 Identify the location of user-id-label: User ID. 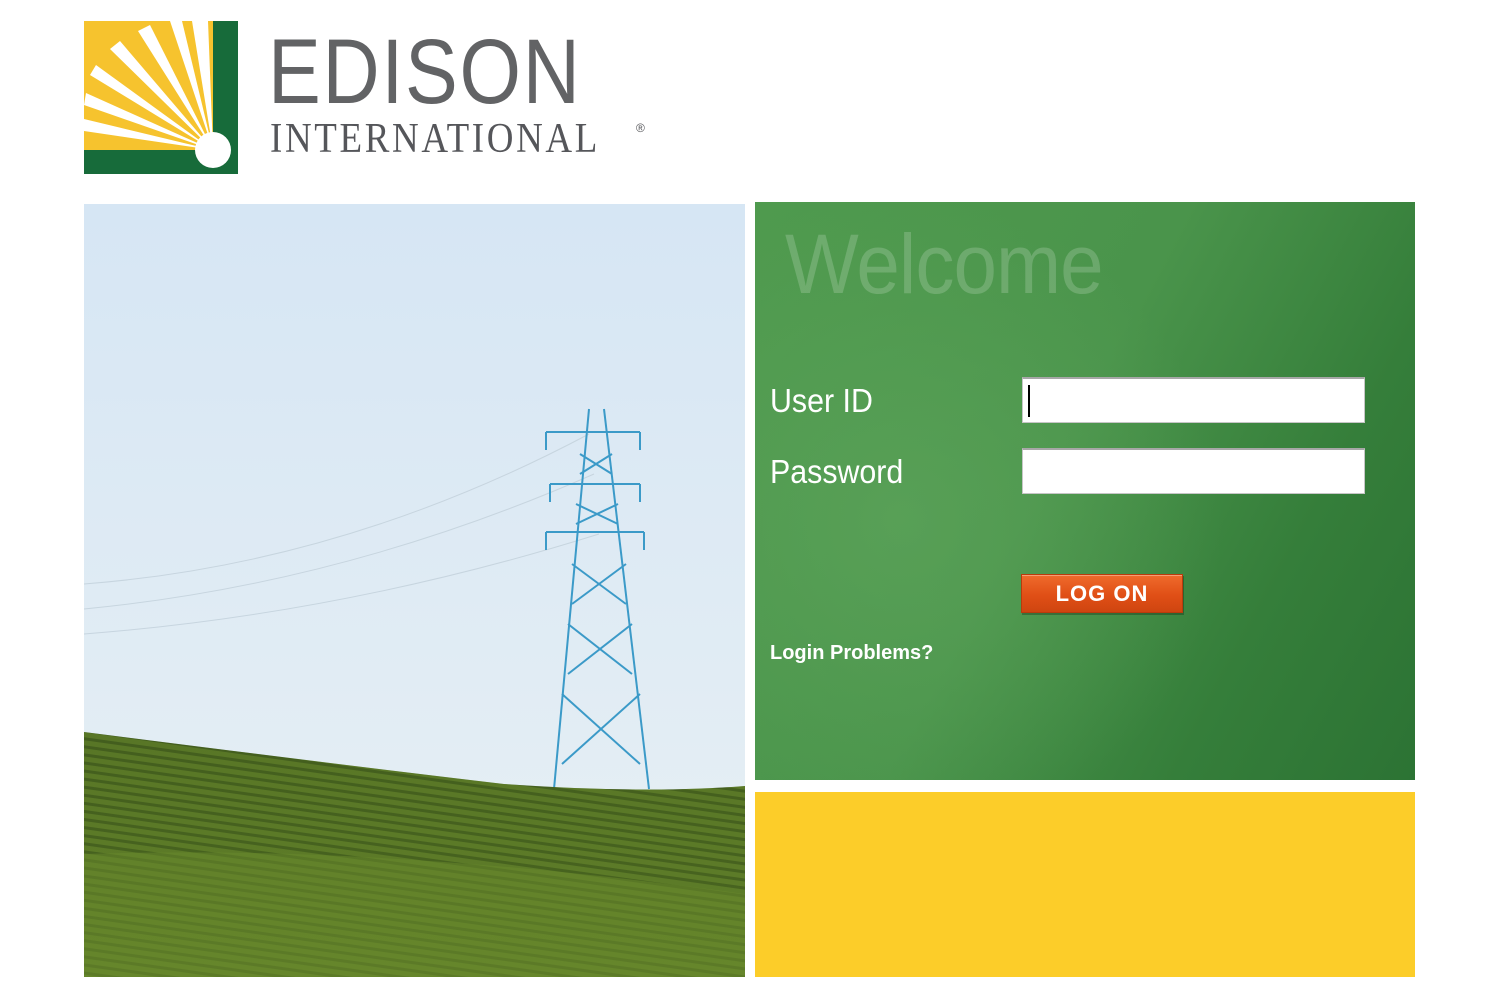
(821, 400).